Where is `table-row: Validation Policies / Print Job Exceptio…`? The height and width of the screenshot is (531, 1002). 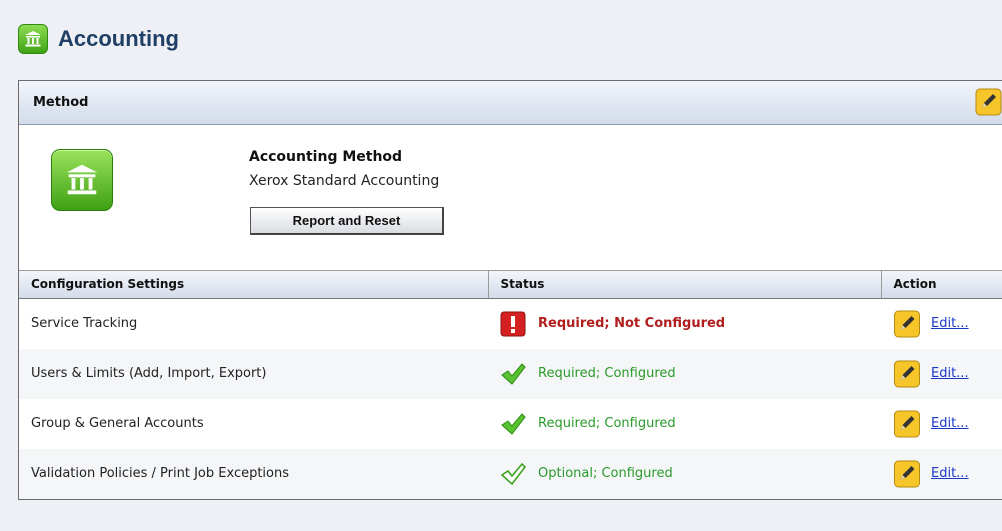
table-row: Validation Policies / Print Job Exceptio… is located at coordinates (510, 473).